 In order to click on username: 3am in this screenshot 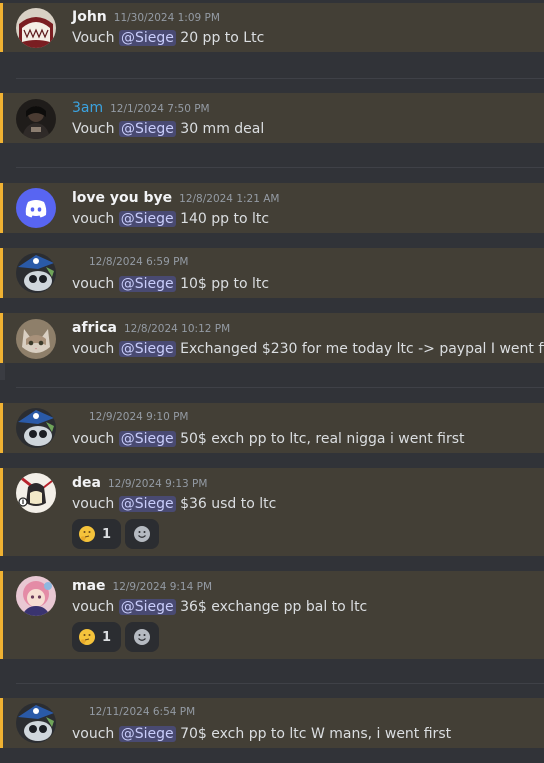, I will do `click(87, 108)`.